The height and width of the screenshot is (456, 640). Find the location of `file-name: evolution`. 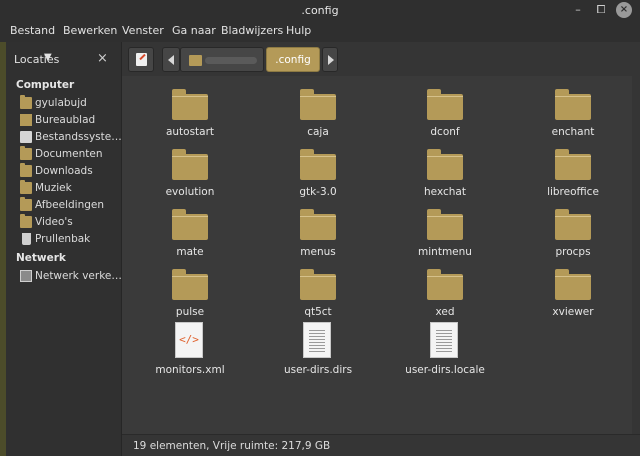

file-name: evolution is located at coordinates (190, 192).